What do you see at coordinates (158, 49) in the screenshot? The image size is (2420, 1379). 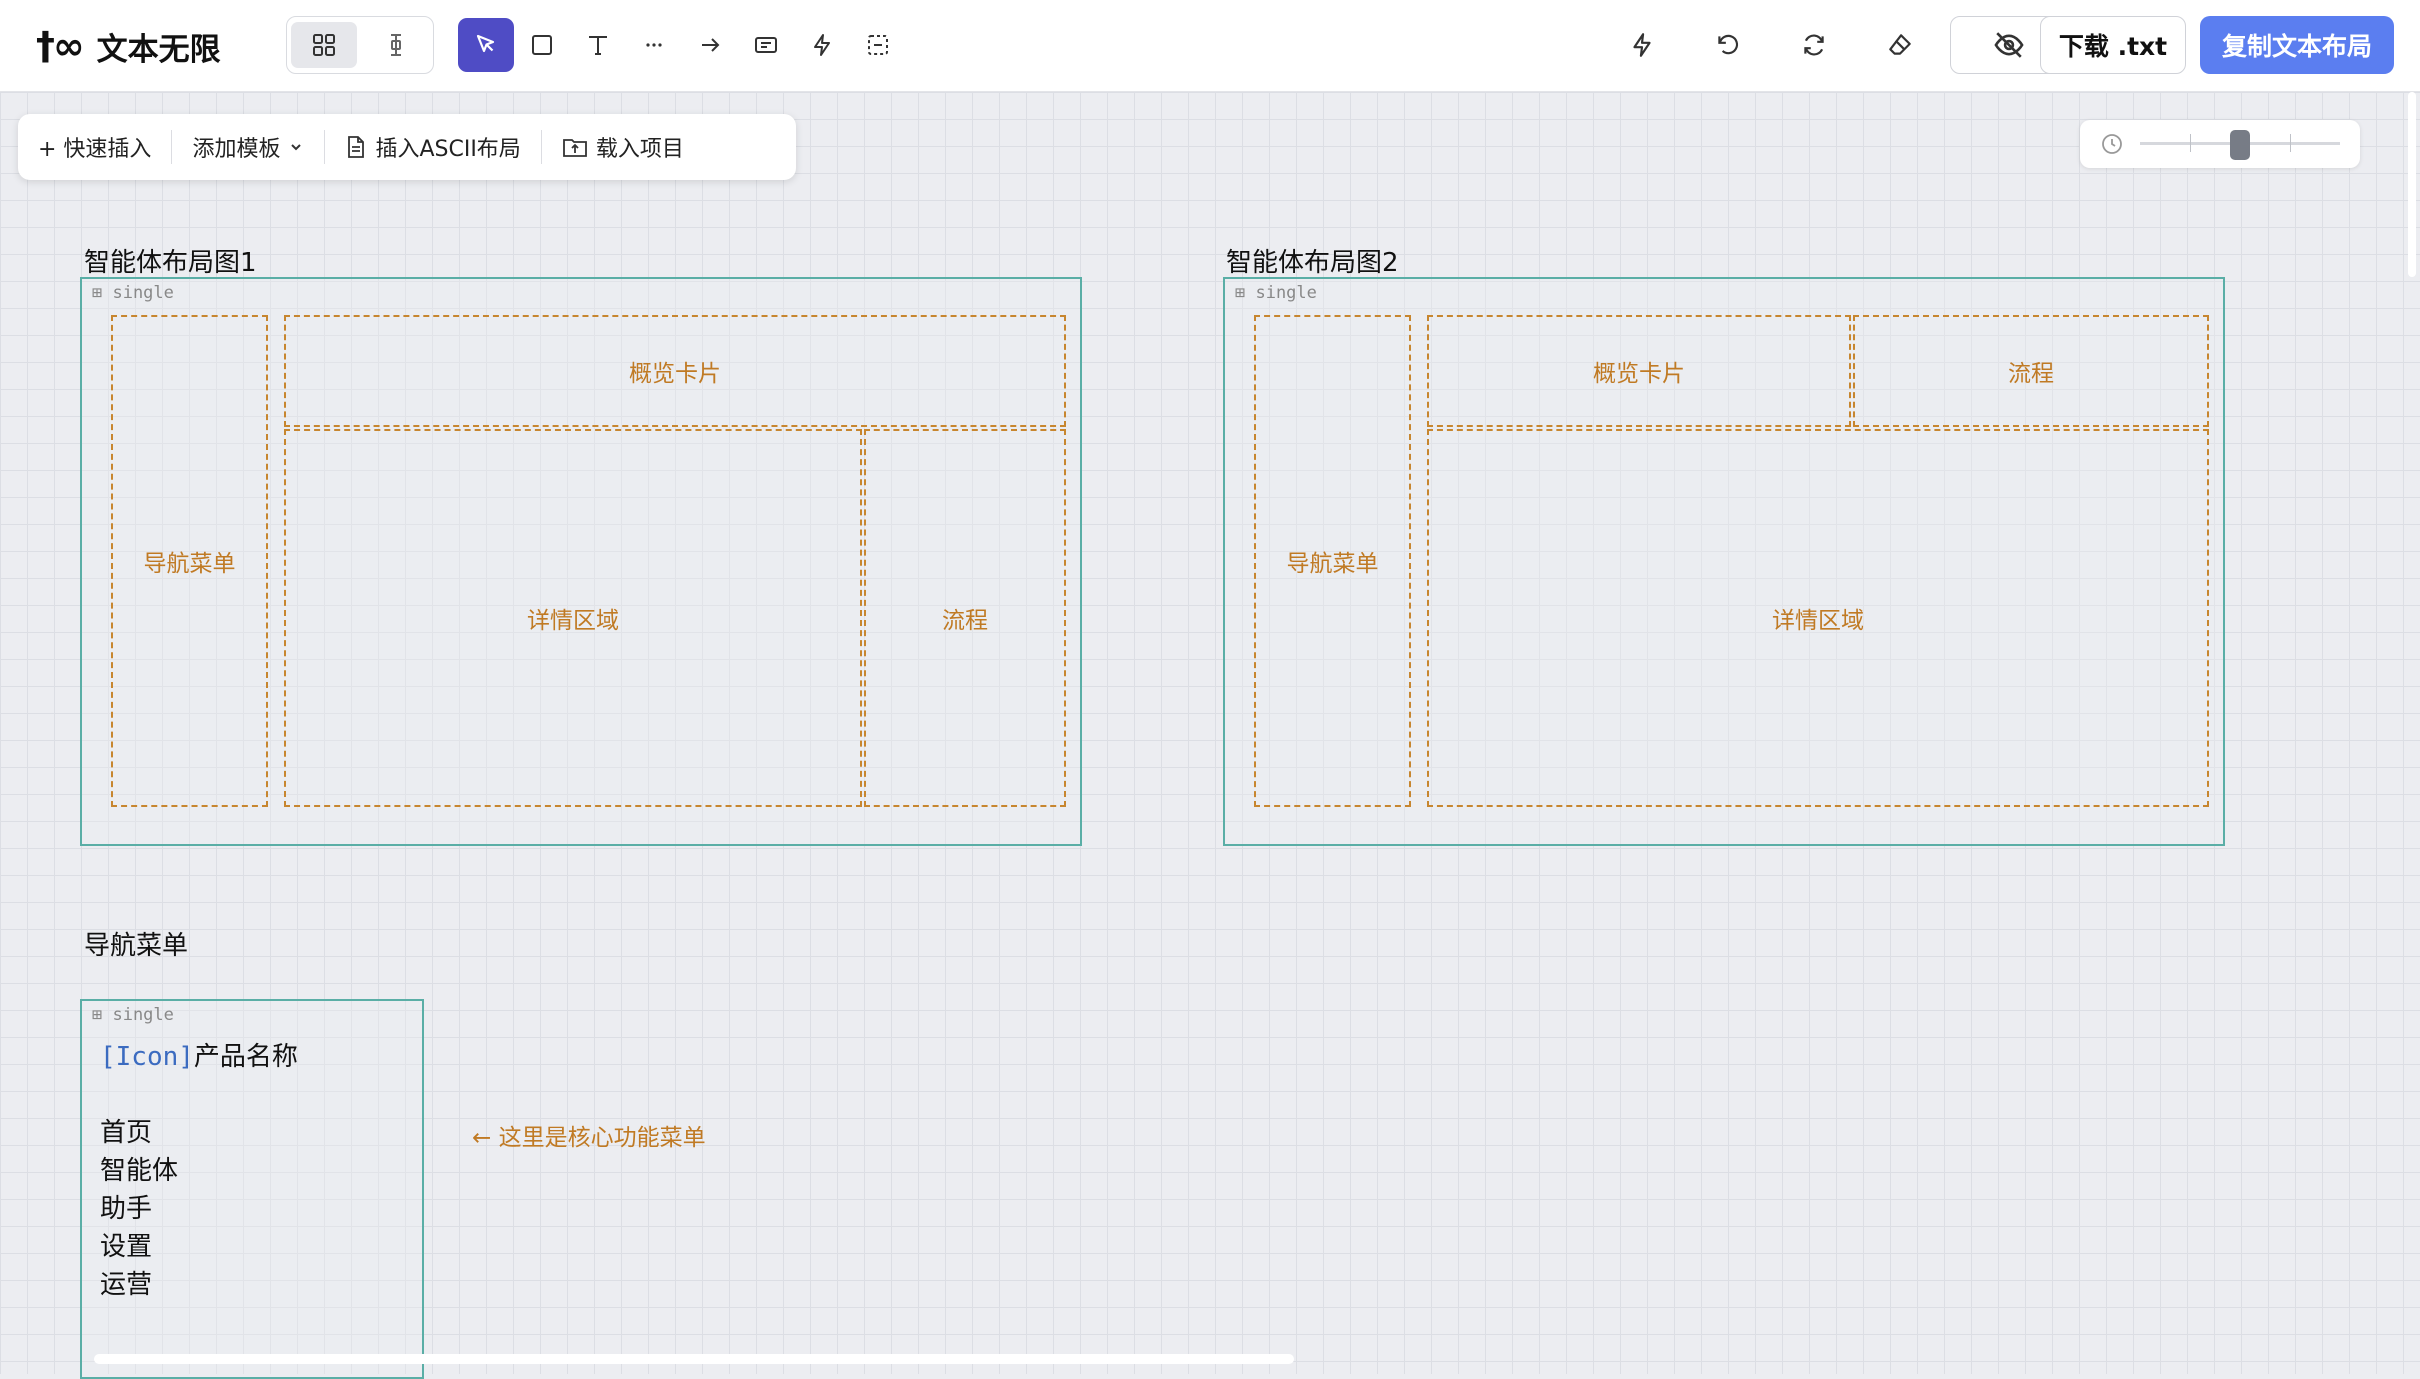 I see `app-name: 文本无限` at bounding box center [158, 49].